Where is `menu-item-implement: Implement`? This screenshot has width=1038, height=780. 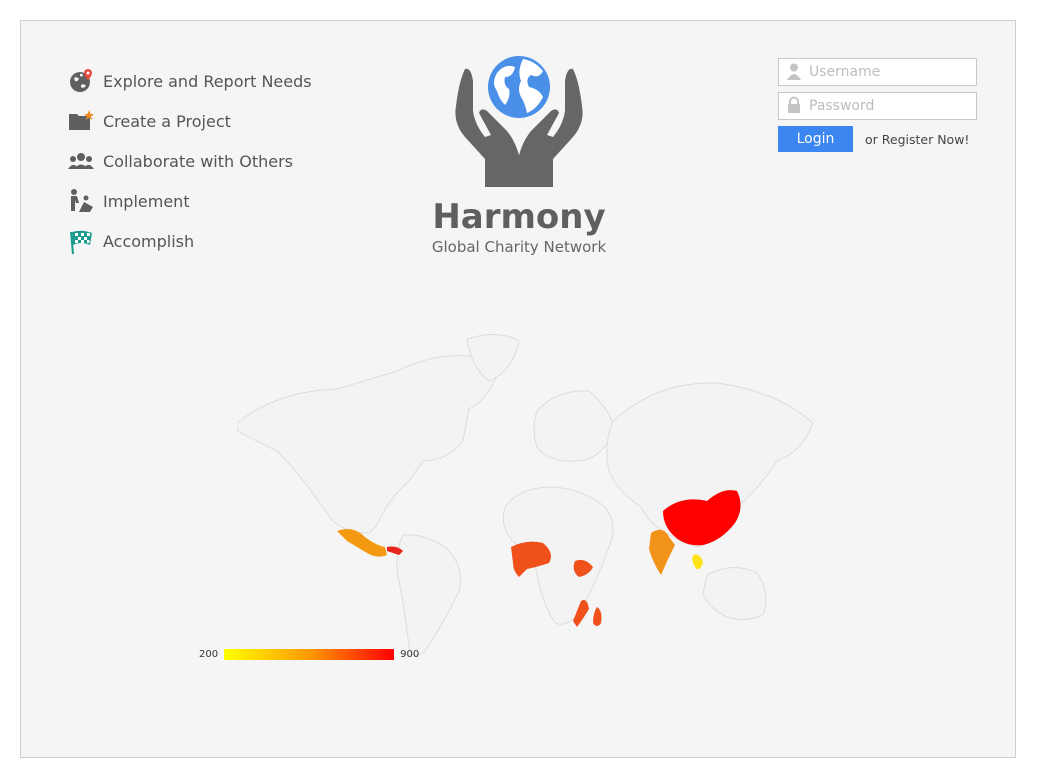
menu-item-implement: Implement is located at coordinates (189, 201).